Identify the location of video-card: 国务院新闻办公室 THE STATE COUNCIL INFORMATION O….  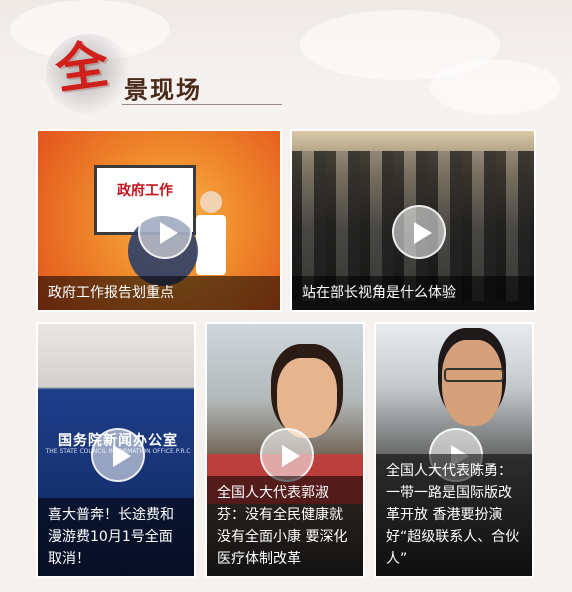
(116, 450).